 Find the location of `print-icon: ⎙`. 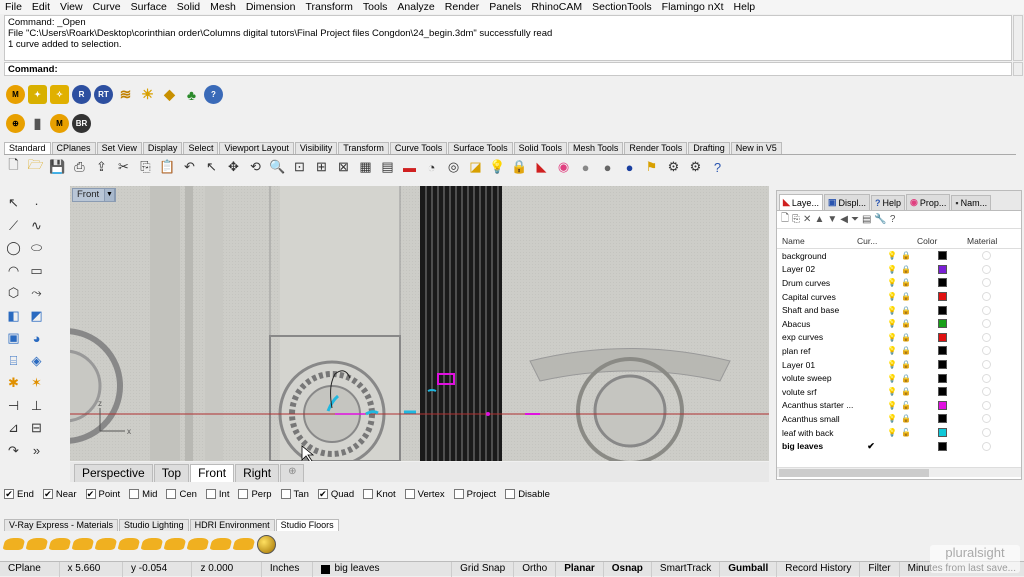

print-icon: ⎙ is located at coordinates (79, 167).